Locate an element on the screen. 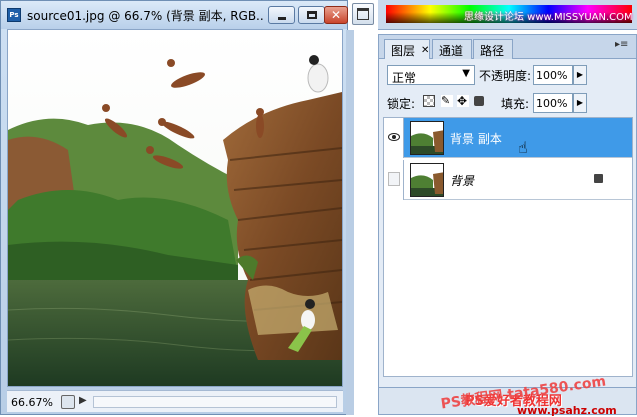  opacity-label: 不透明度: is located at coordinates (505, 76).